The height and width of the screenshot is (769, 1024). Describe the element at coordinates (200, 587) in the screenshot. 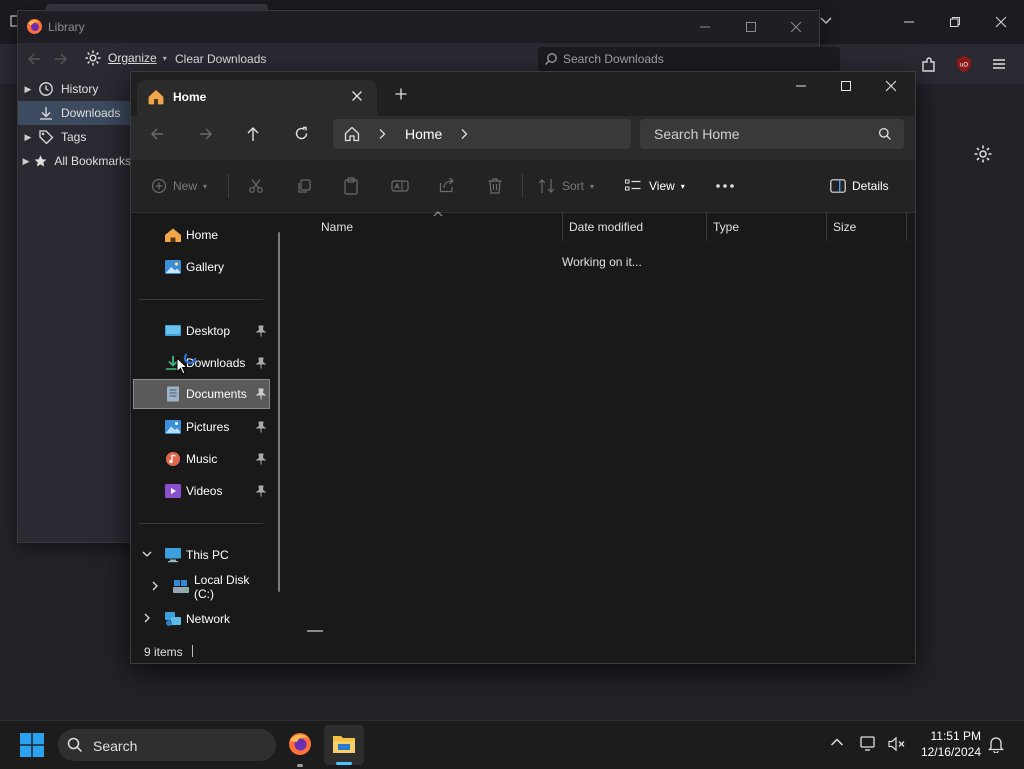

I see `nav-item-local-disk: Local Disk (C:)` at that location.